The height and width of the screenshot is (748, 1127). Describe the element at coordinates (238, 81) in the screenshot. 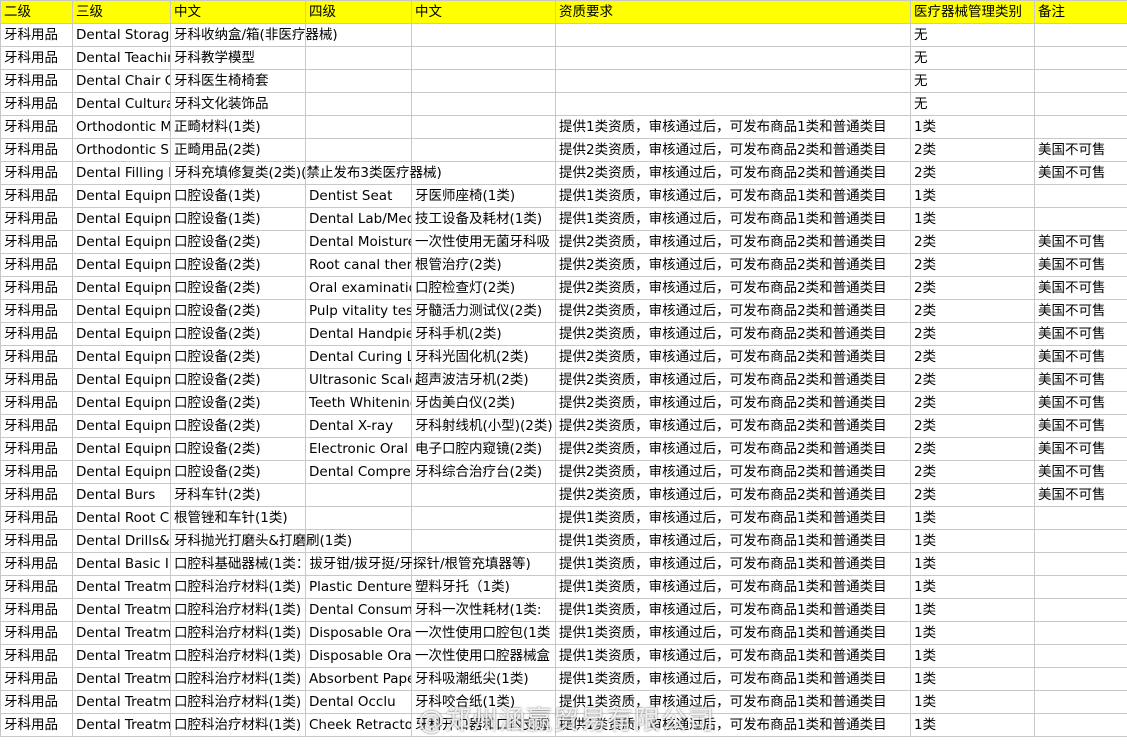

I see `cell-chinese: 牙科医生椅椅套` at that location.